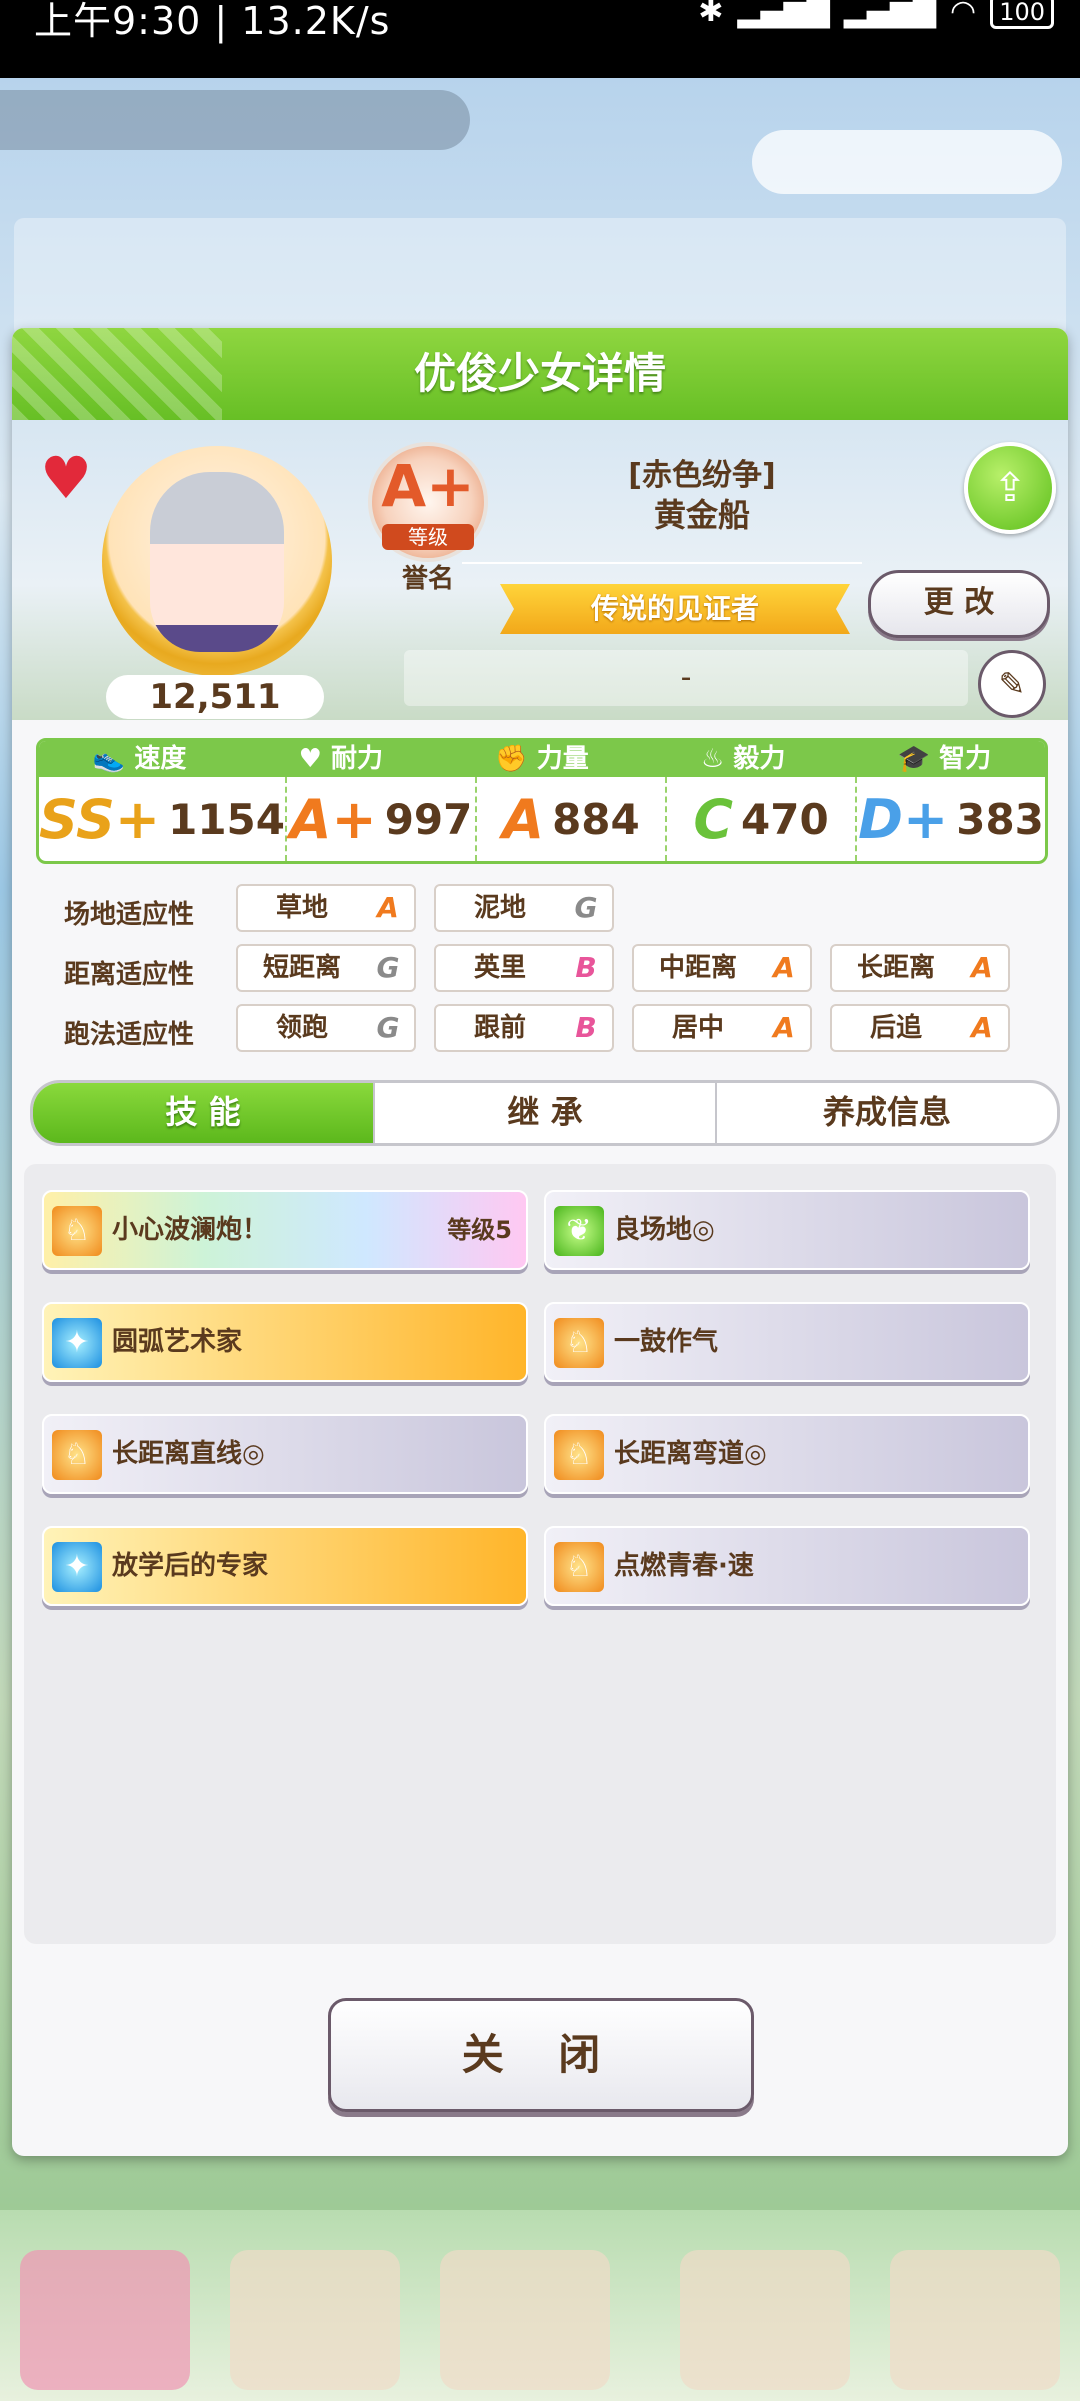 The width and height of the screenshot is (1080, 2401). I want to click on detail-tabs: 技 能 继 承 养成信息, so click(545, 1113).